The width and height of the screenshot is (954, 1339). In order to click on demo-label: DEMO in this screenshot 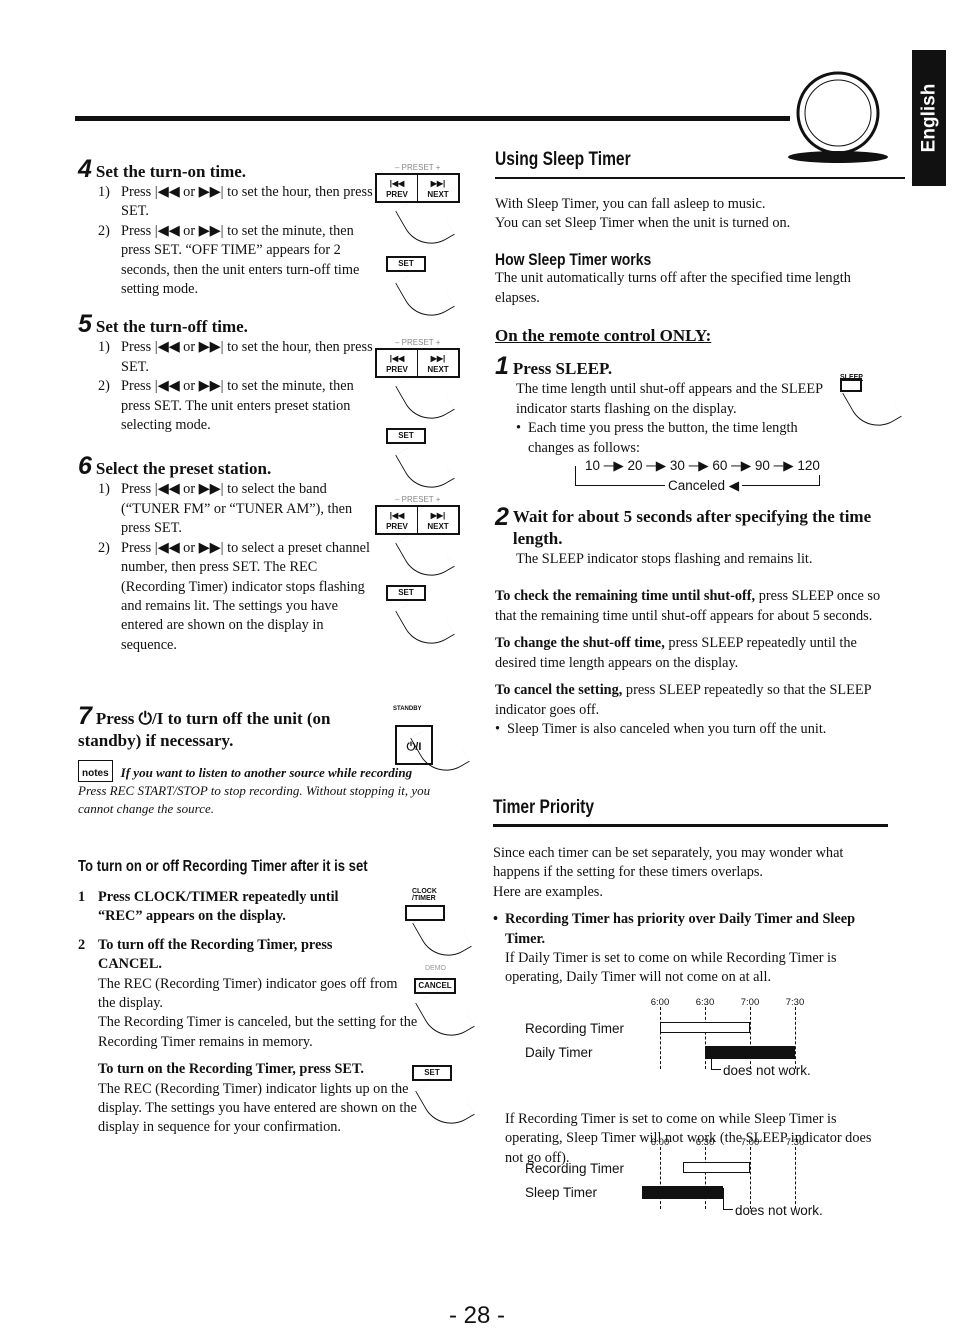, I will do `click(435, 968)`.